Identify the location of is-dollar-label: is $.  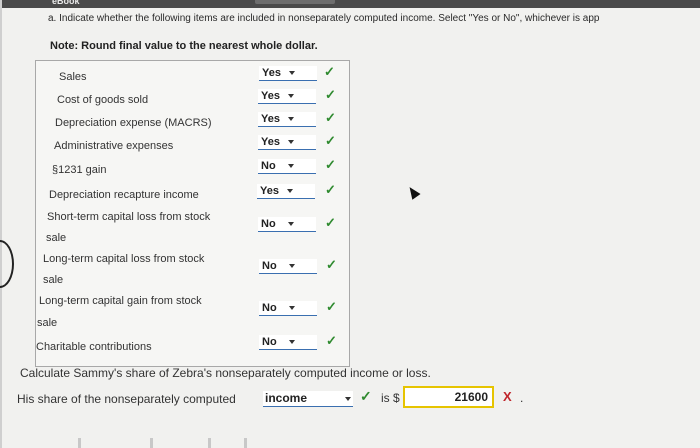
(390, 398).